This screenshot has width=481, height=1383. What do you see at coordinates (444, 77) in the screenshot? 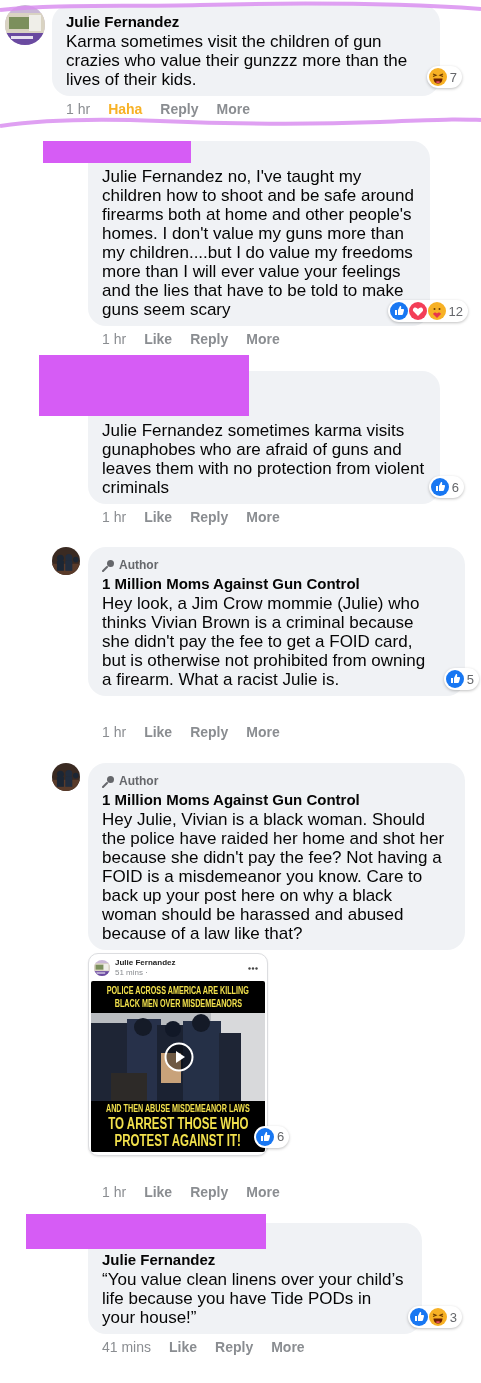
I see `reaction-count: 7` at bounding box center [444, 77].